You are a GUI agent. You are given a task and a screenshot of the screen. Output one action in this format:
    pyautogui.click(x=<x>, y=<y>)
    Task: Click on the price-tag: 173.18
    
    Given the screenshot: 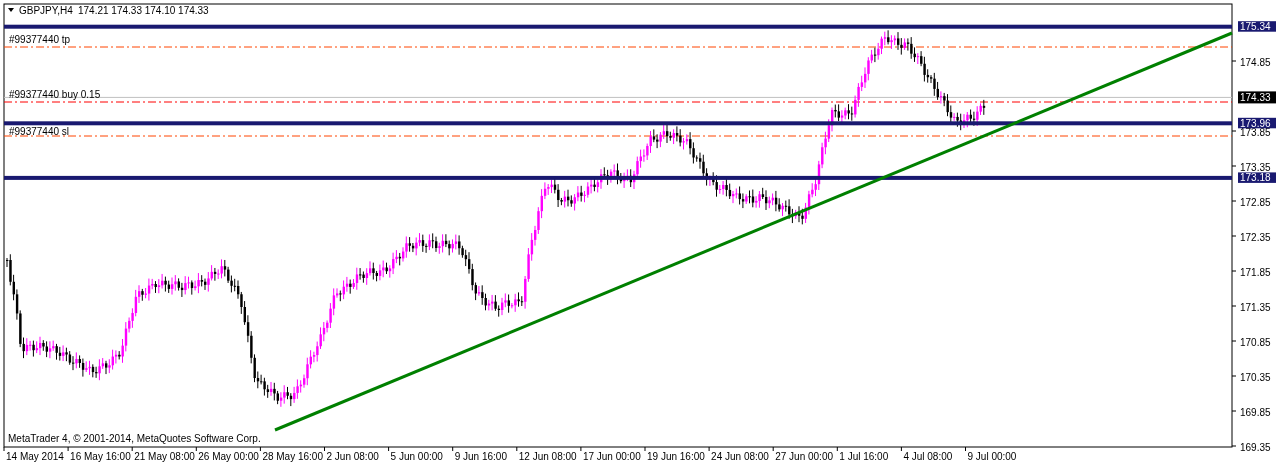 What is the action you would take?
    pyautogui.click(x=1257, y=178)
    